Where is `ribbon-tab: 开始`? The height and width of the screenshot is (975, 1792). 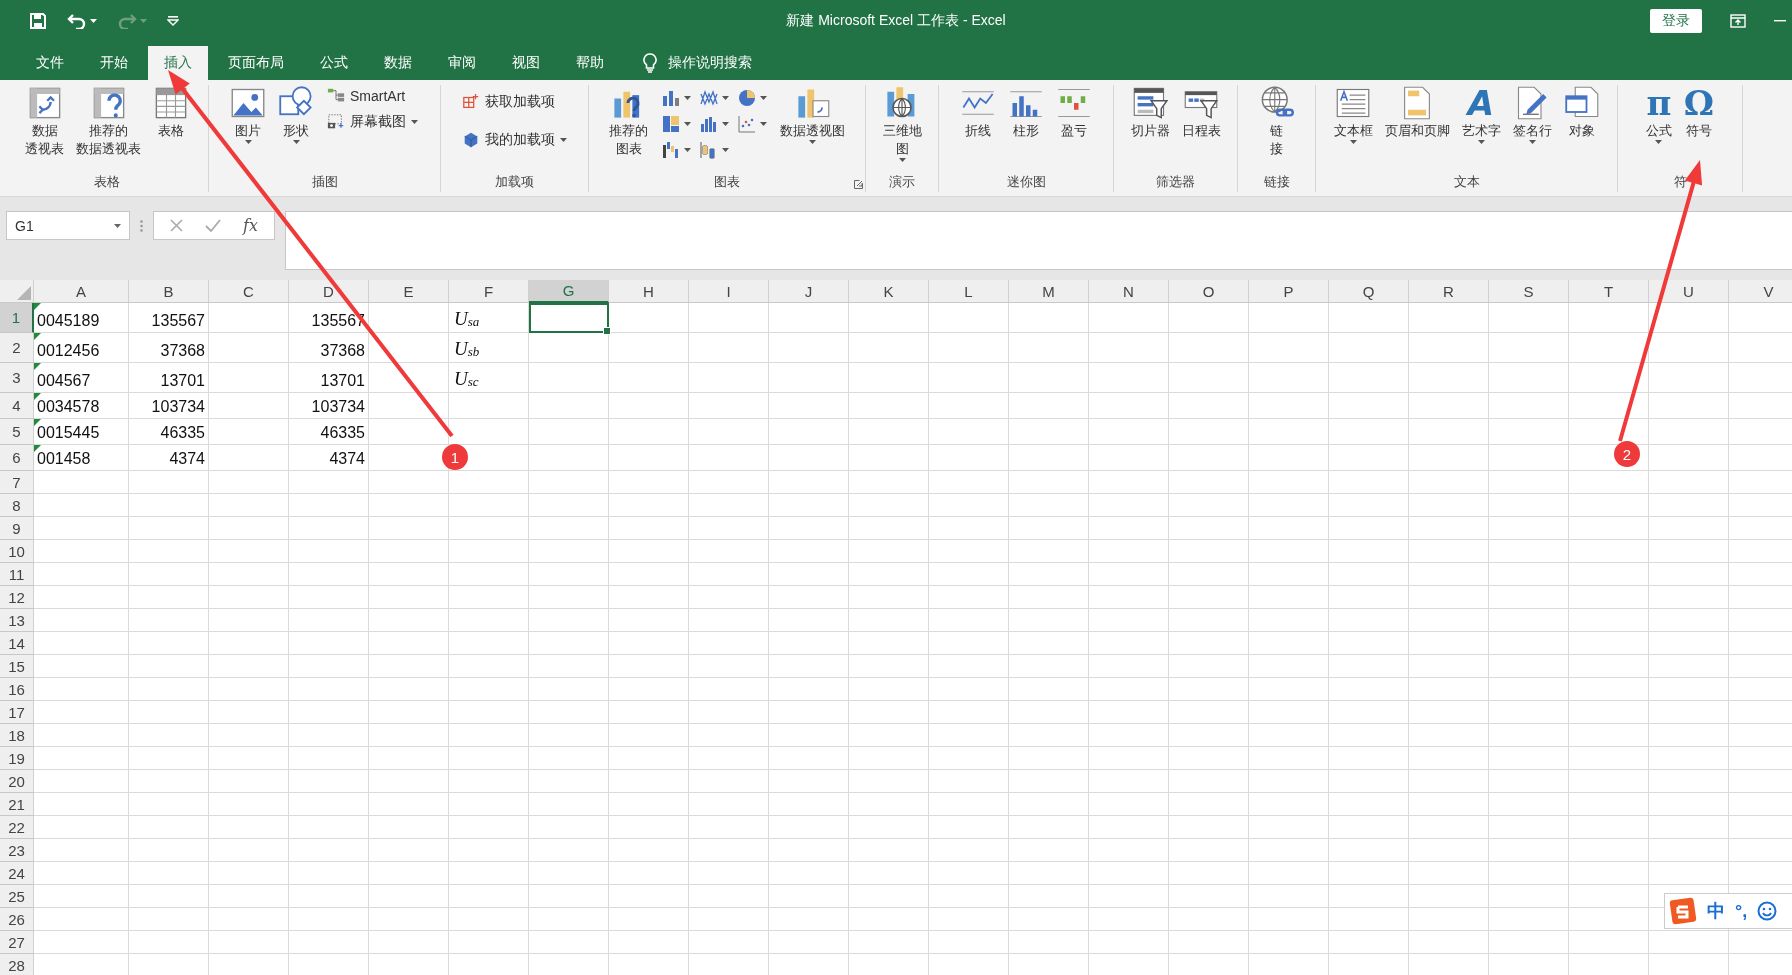 ribbon-tab: 开始 is located at coordinates (114, 63).